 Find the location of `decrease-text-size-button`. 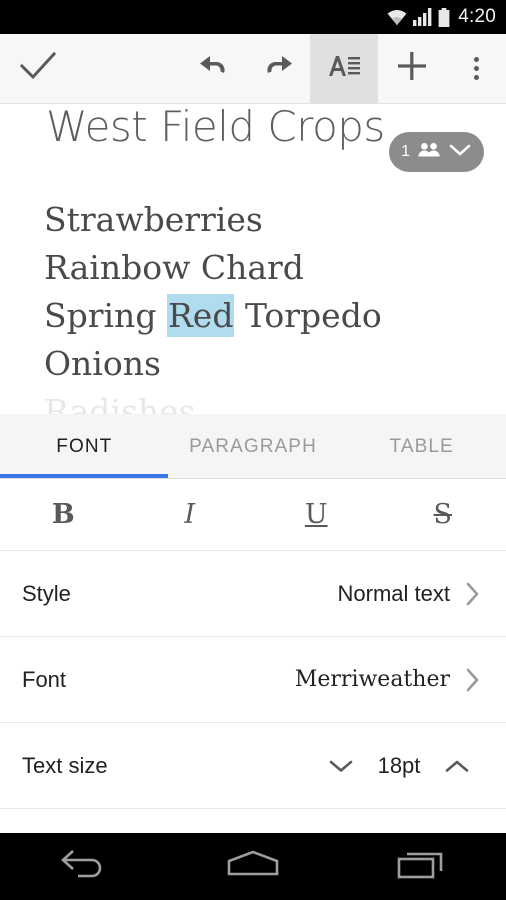

decrease-text-size-button is located at coordinates (341, 766).